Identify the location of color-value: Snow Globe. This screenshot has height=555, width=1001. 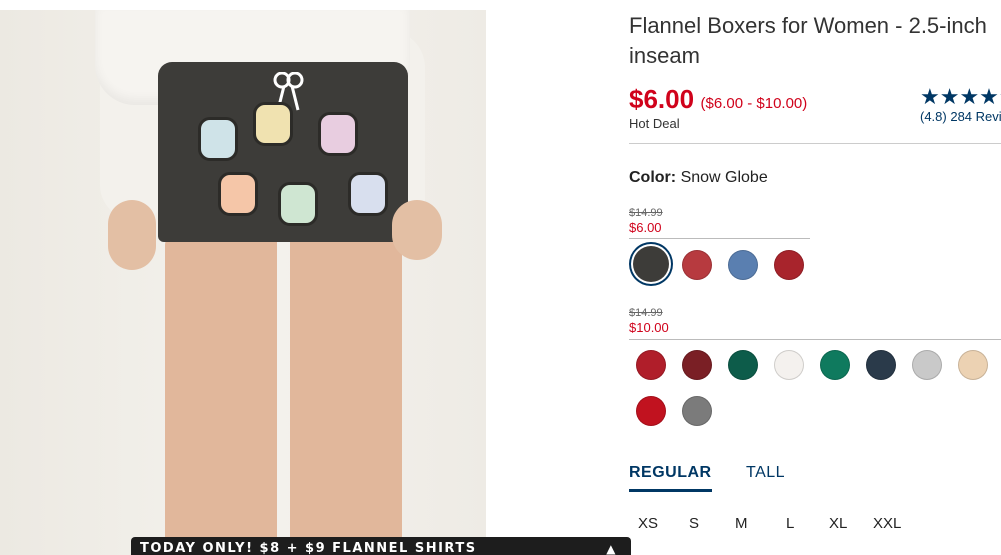
(724, 177).